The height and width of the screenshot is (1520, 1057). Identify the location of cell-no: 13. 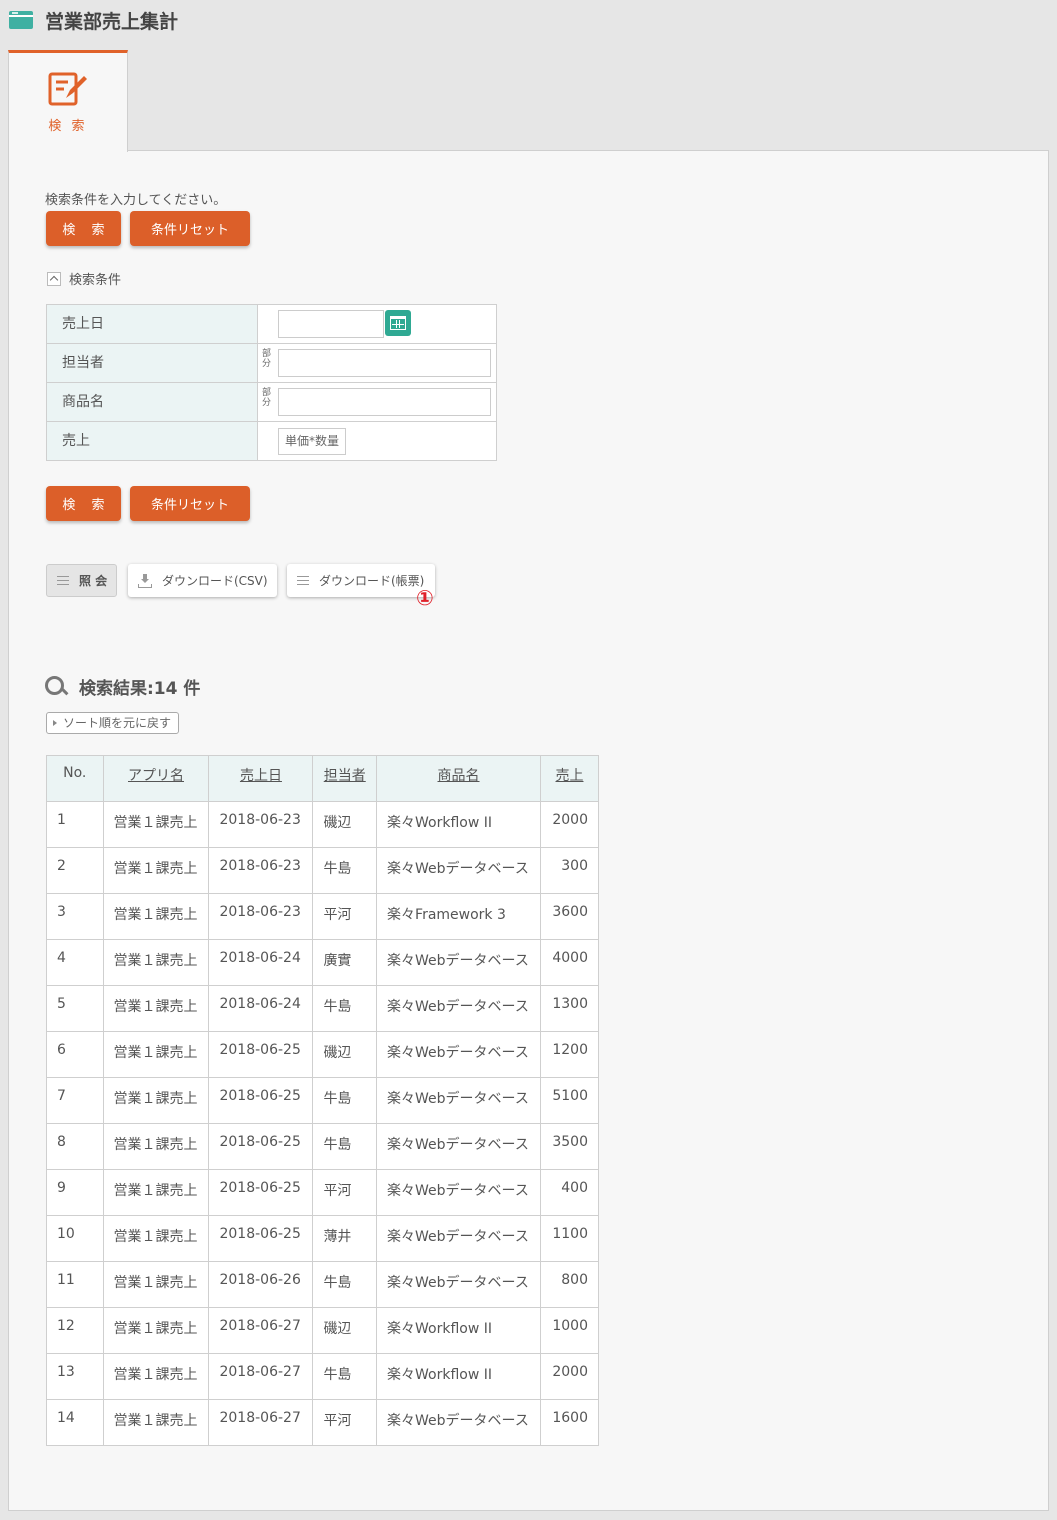
(75, 1376).